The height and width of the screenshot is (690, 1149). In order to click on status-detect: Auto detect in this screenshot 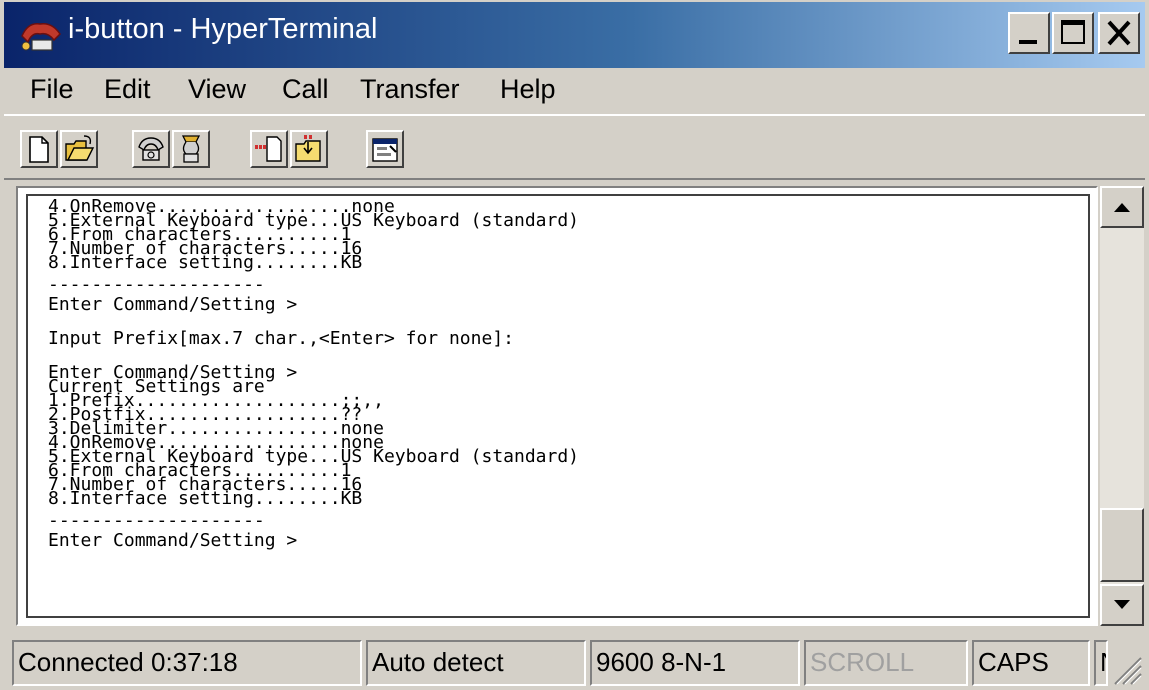, I will do `click(476, 663)`.